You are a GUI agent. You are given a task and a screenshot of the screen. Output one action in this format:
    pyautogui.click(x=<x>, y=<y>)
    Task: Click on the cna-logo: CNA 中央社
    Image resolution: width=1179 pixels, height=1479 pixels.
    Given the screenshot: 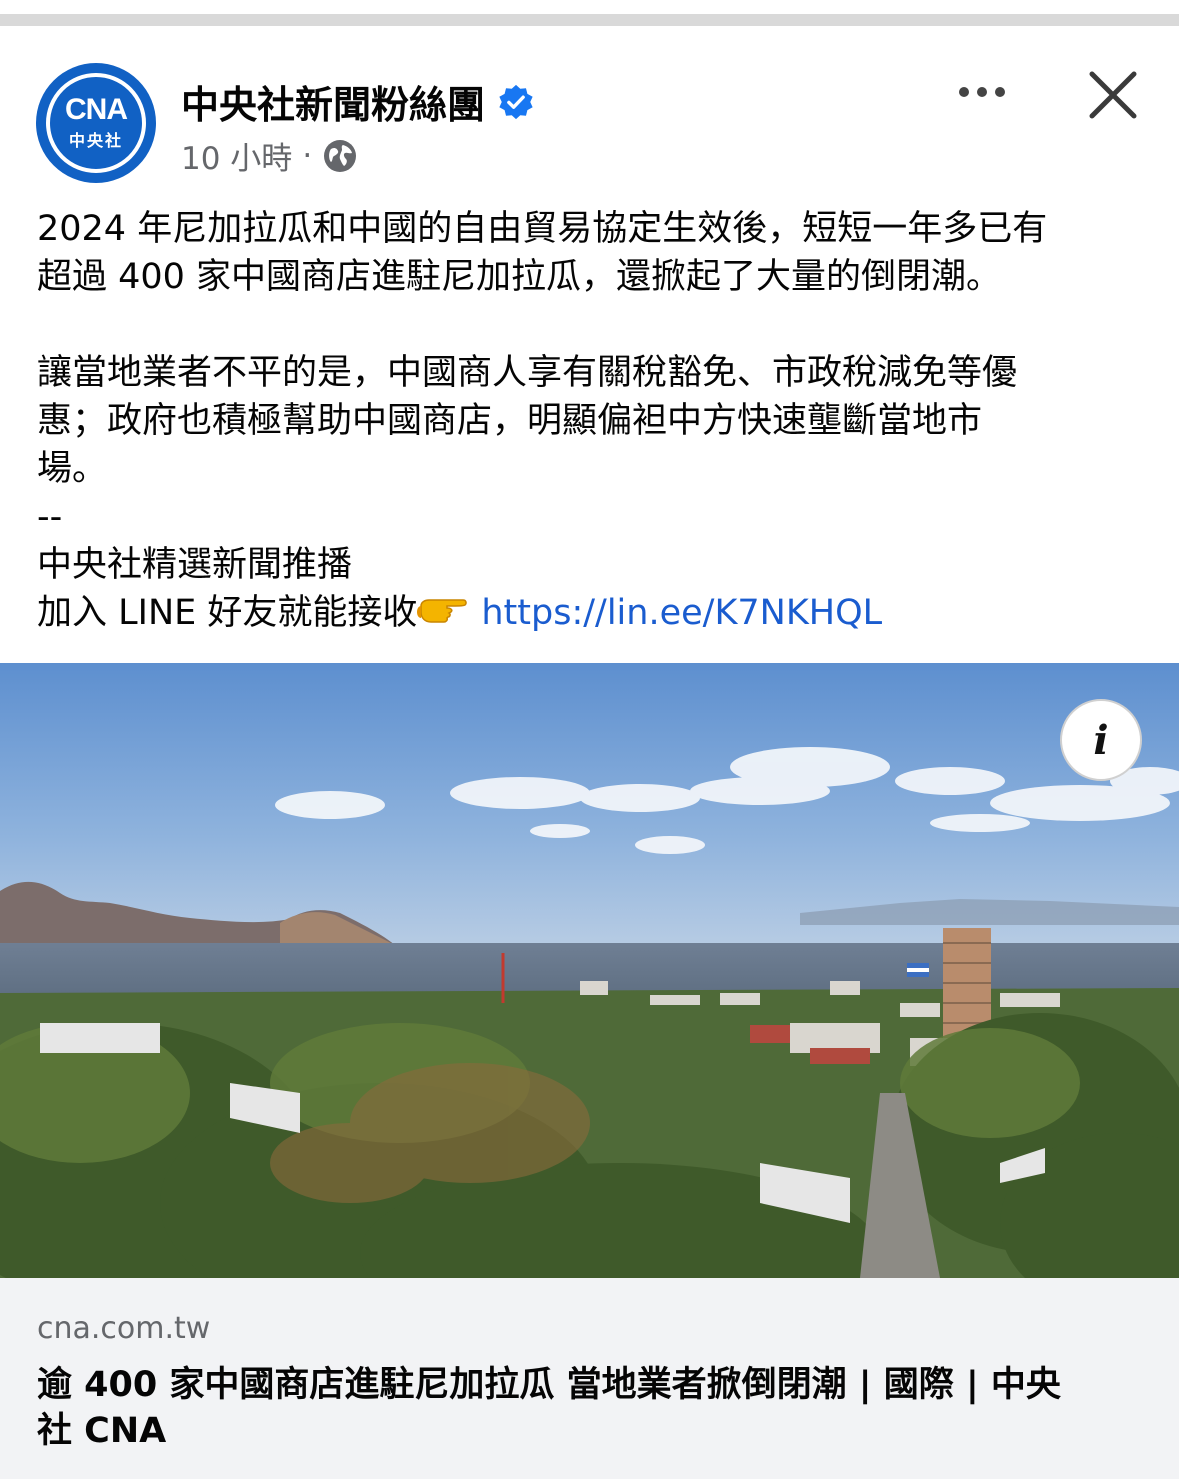 What is the action you would take?
    pyautogui.click(x=96, y=123)
    